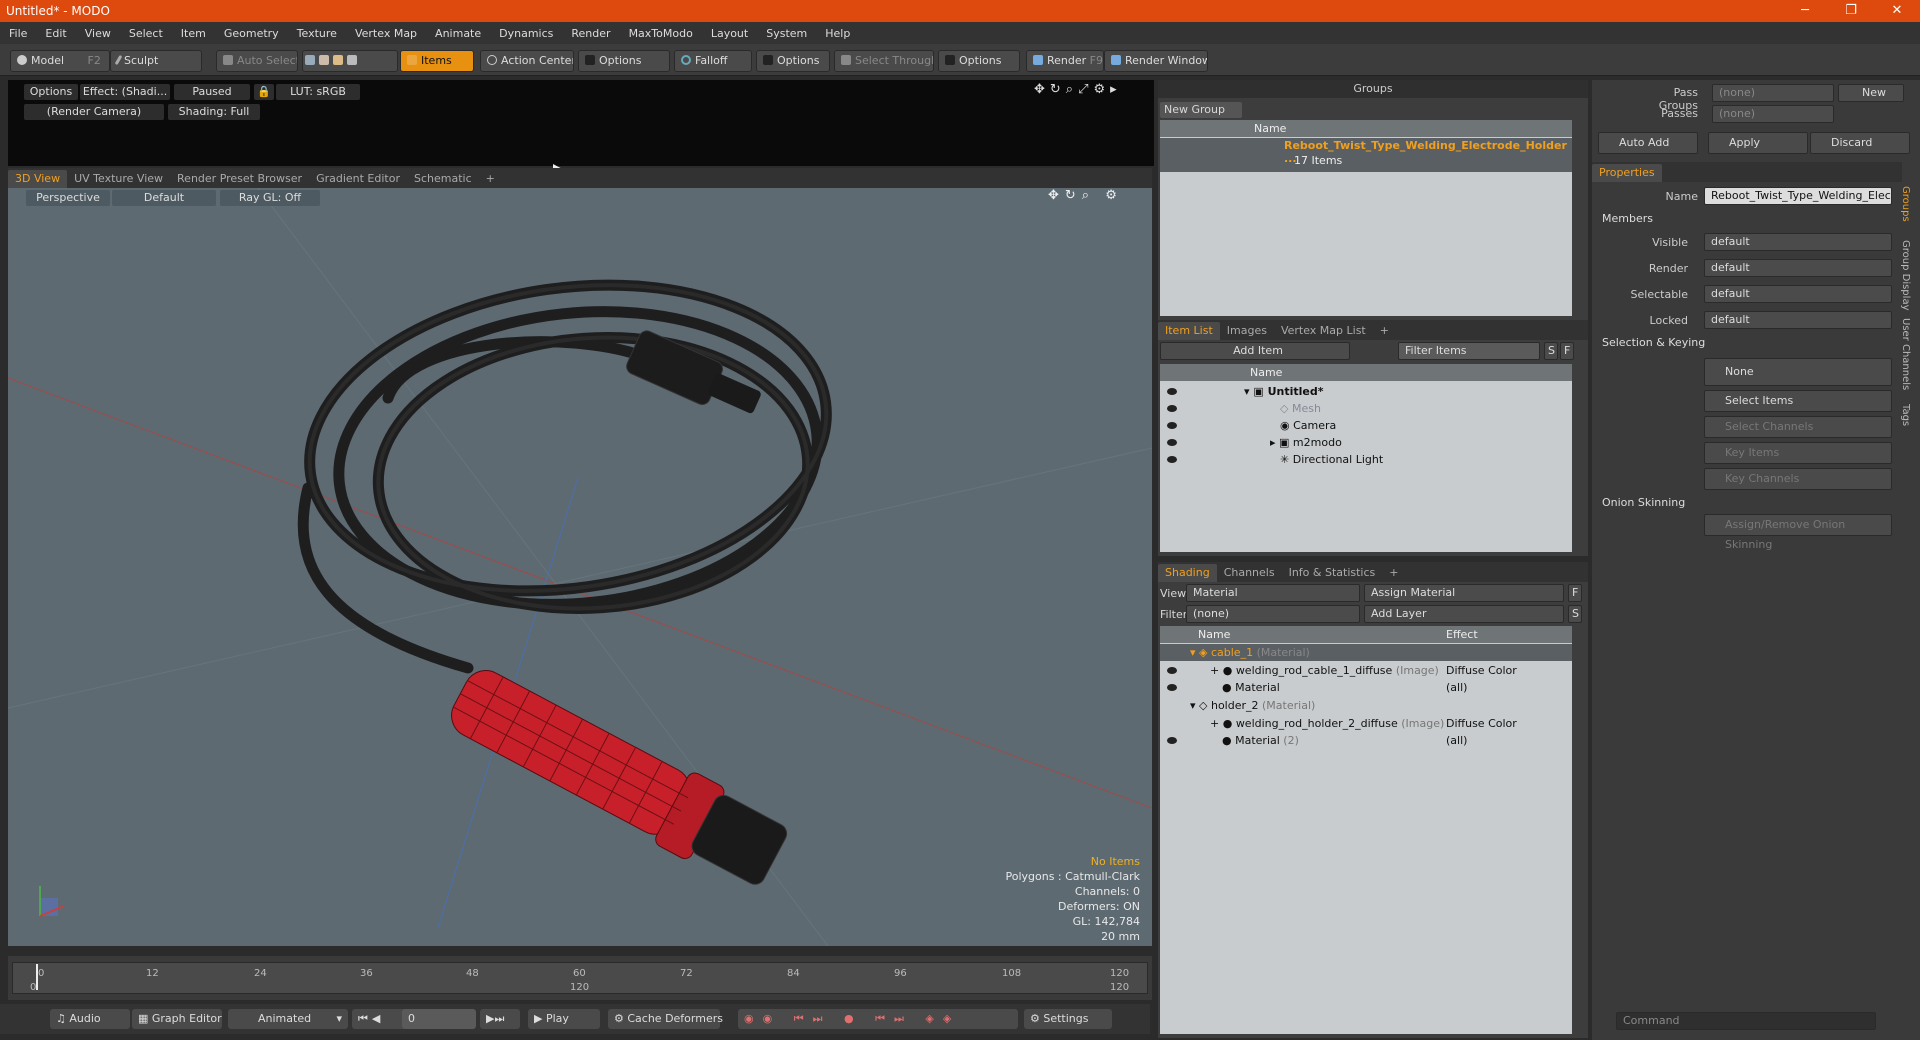  What do you see at coordinates (500, 1019) in the screenshot?
I see `step-forward-buttons: ▶⏭` at bounding box center [500, 1019].